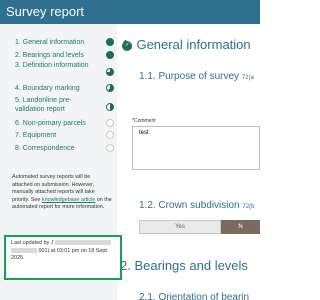 This screenshot has height=300, width=320. Describe the element at coordinates (50, 123) in the screenshot. I see `sidebar-item-label: 6. Non-primary parcels` at that location.